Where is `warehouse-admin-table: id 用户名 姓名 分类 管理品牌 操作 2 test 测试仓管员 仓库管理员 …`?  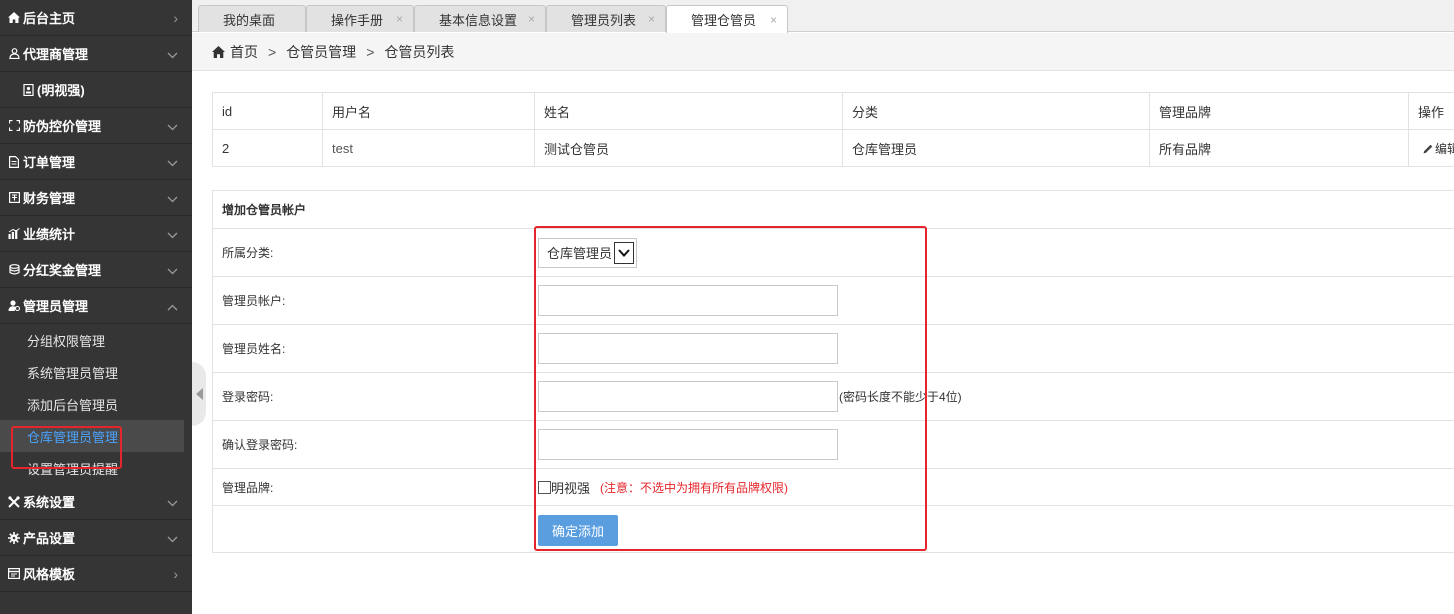
warehouse-admin-table: id 用户名 姓名 分类 管理品牌 操作 2 test 测试仓管员 仓库管理员 … is located at coordinates (833, 129).